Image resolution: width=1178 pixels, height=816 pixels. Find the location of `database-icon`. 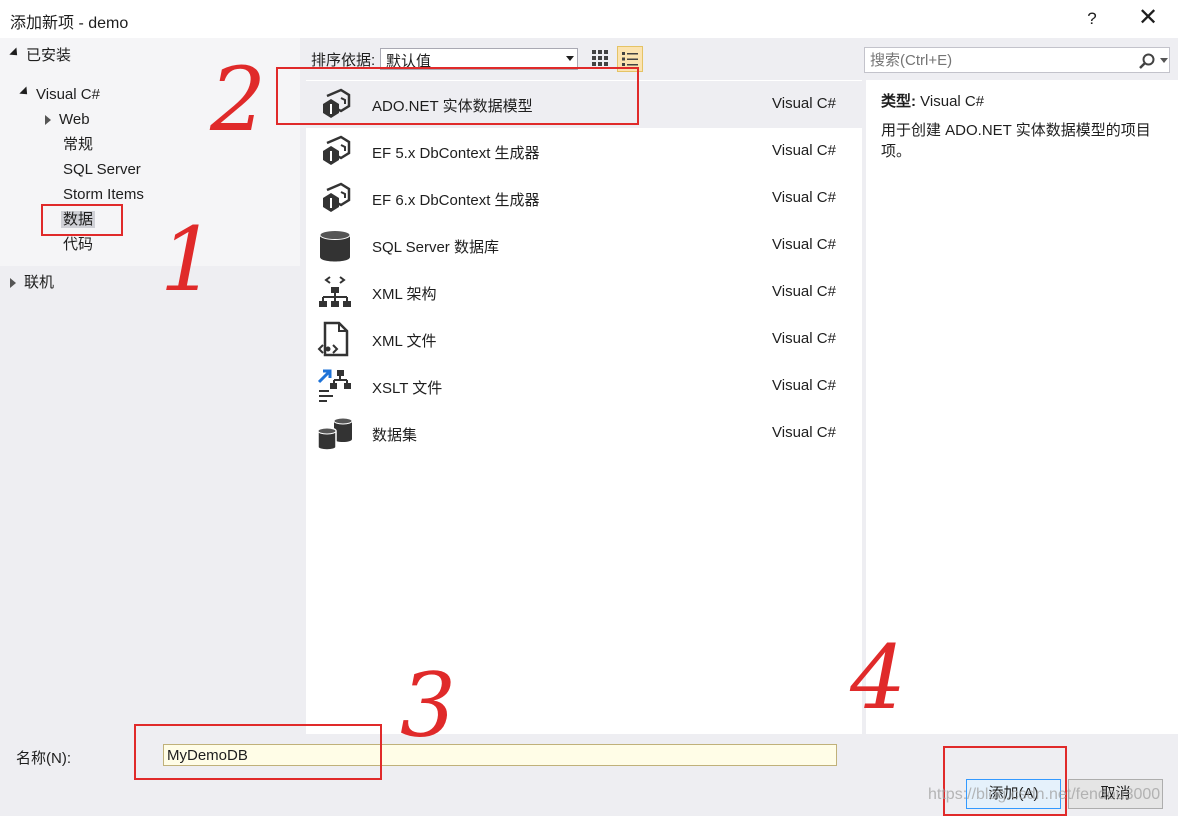

database-icon is located at coordinates (335, 246).